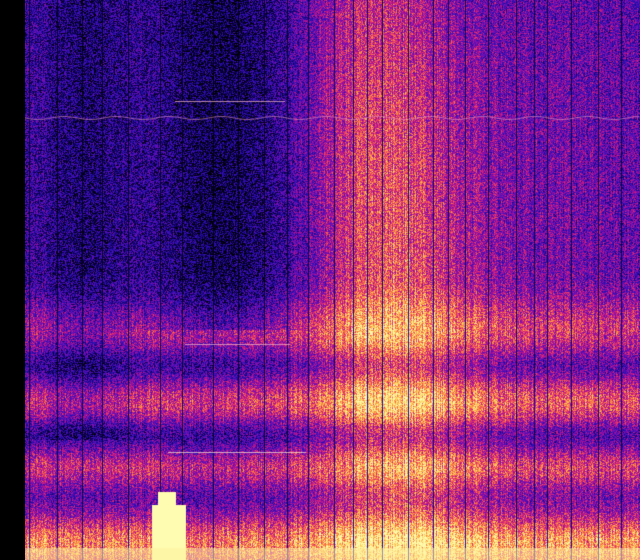 The image size is (640, 560). Describe the element at coordinates (12, 280) in the screenshot. I see `left-margin` at that location.